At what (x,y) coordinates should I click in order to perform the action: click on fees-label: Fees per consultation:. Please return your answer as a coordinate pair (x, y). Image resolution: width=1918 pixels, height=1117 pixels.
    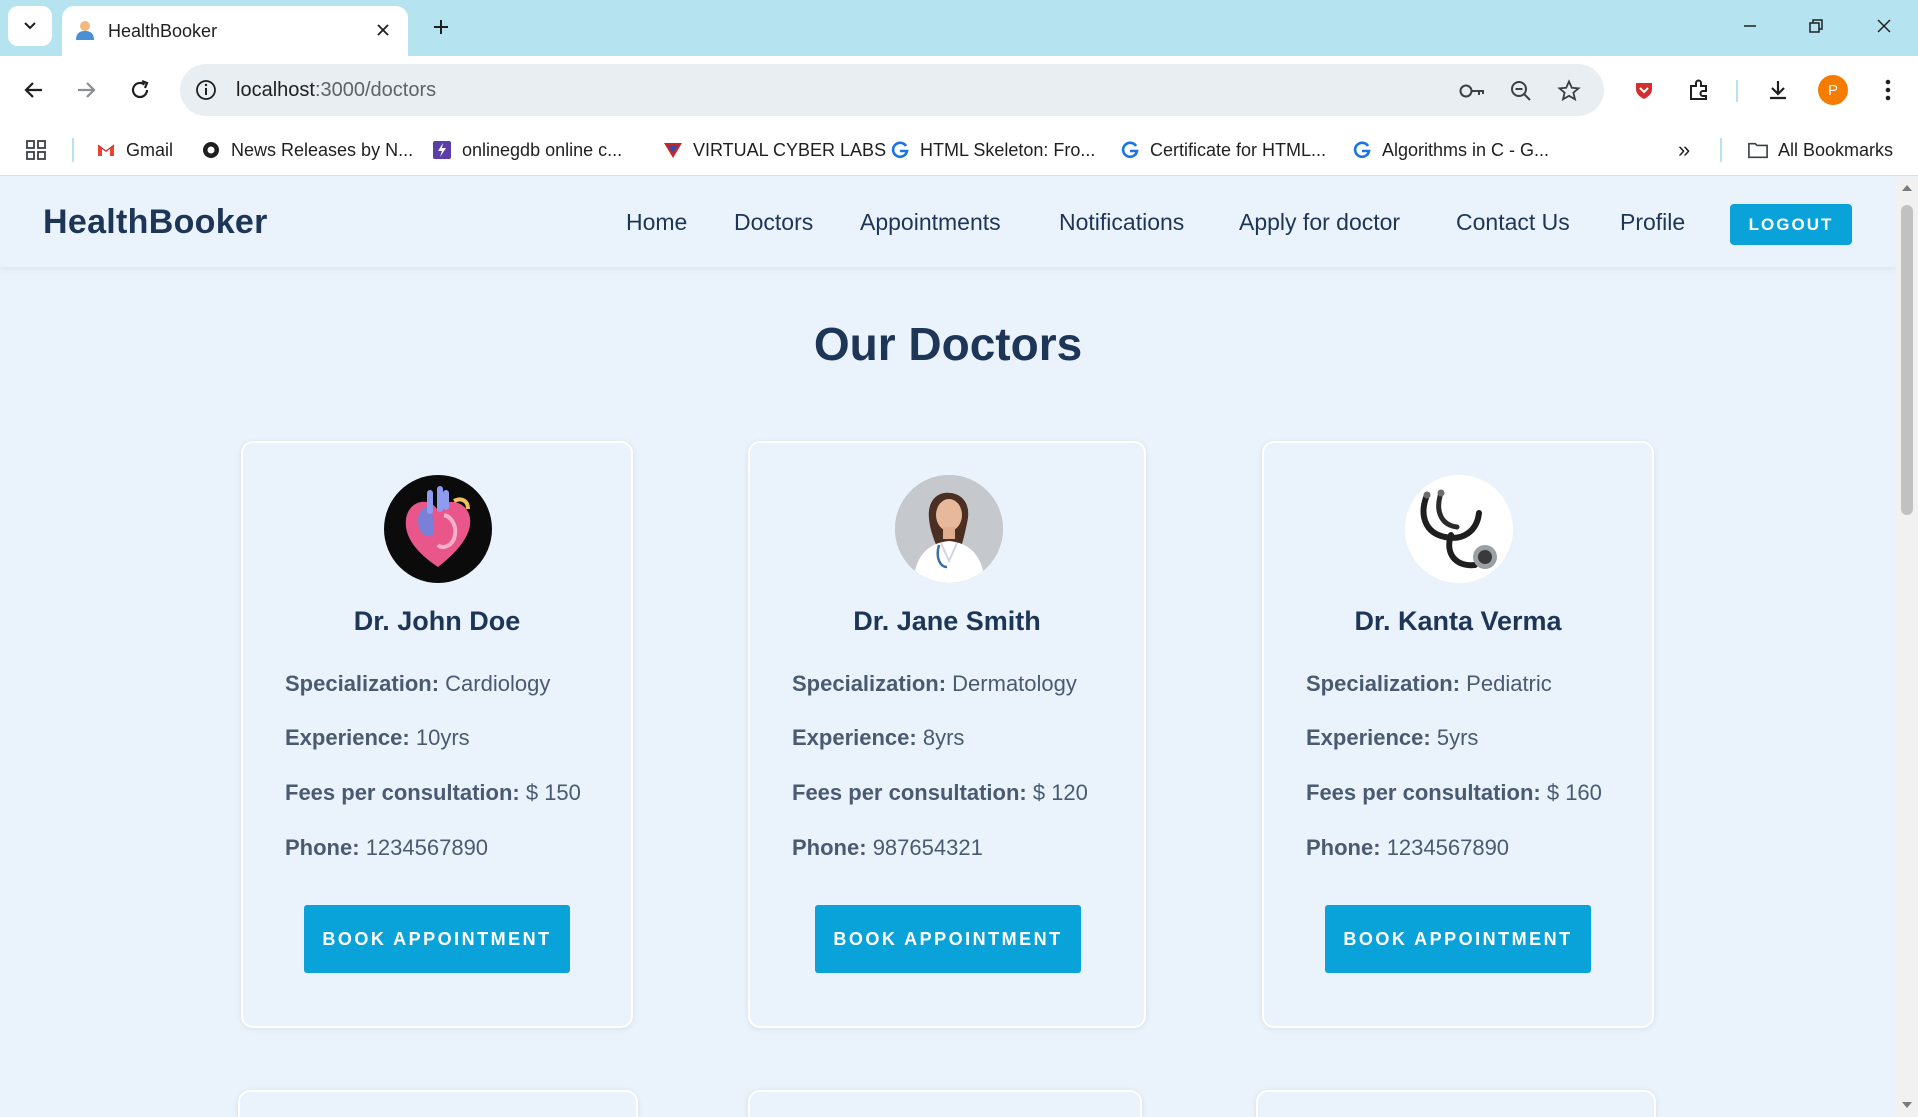
    Looking at the image, I should click on (402, 792).